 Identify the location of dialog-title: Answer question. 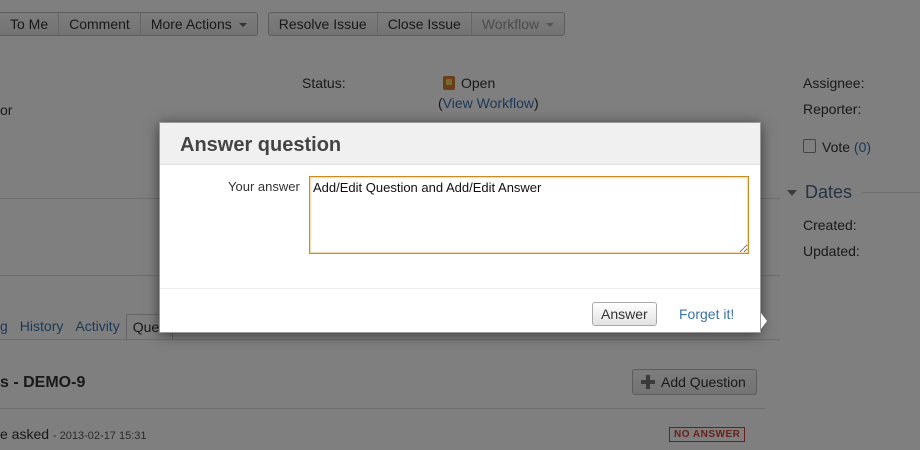
(261, 145).